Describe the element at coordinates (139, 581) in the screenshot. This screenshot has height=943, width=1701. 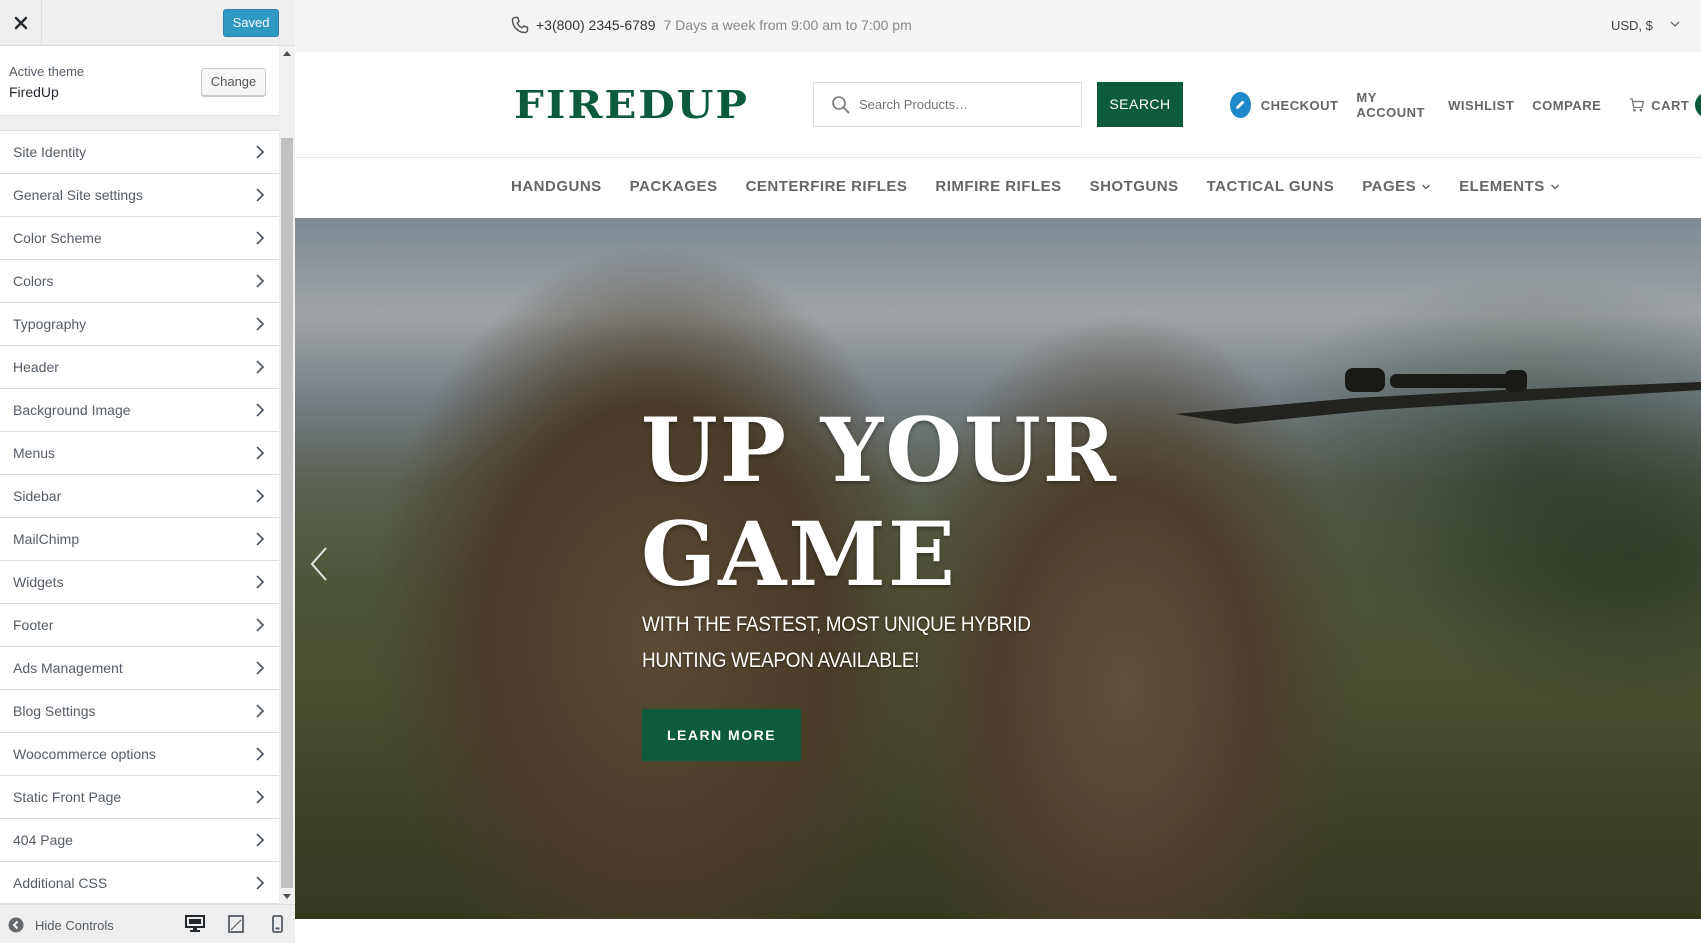
I see `section-widgets: Widgets` at that location.